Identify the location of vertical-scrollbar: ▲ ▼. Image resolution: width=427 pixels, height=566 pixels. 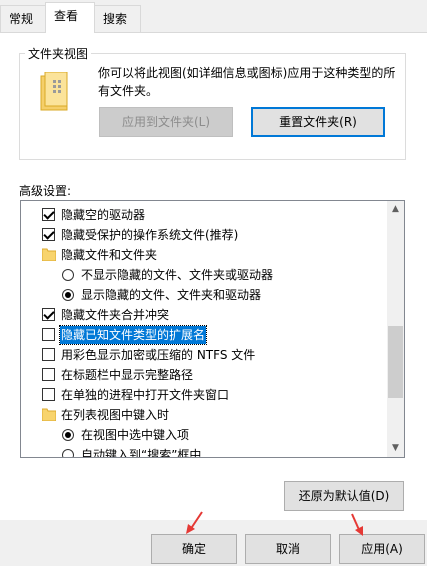
(395, 329).